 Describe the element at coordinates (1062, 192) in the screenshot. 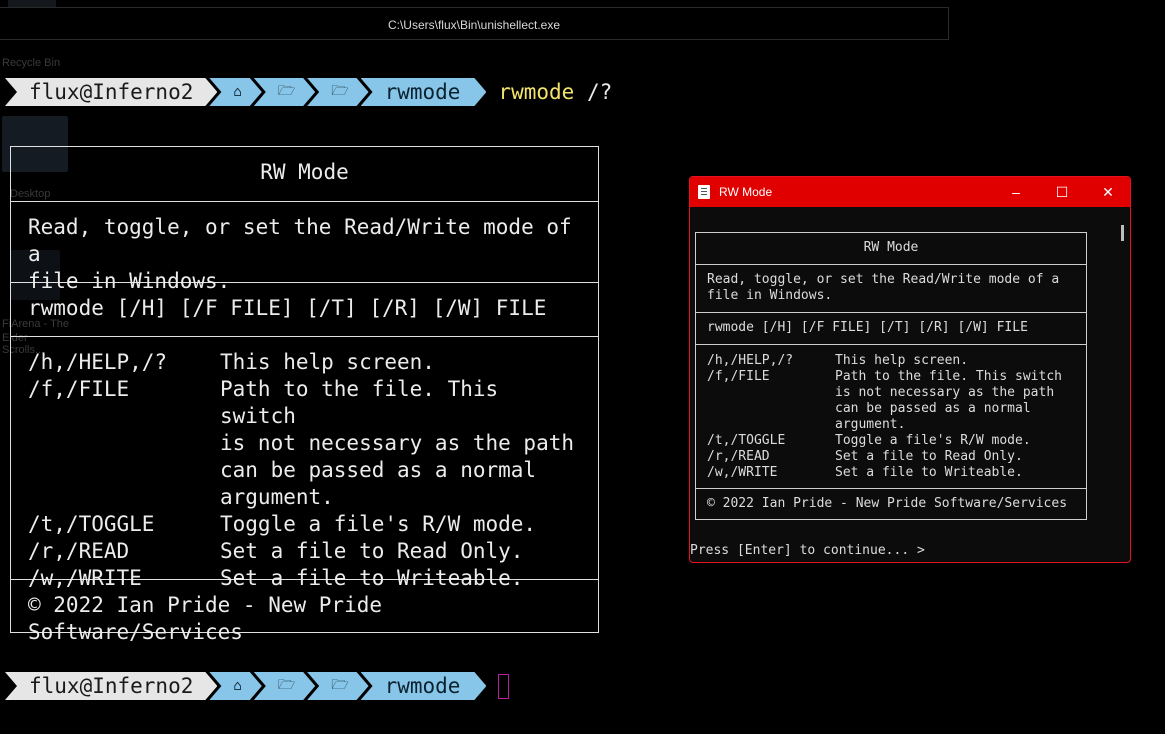

I see `maximize-button: ☐` at that location.